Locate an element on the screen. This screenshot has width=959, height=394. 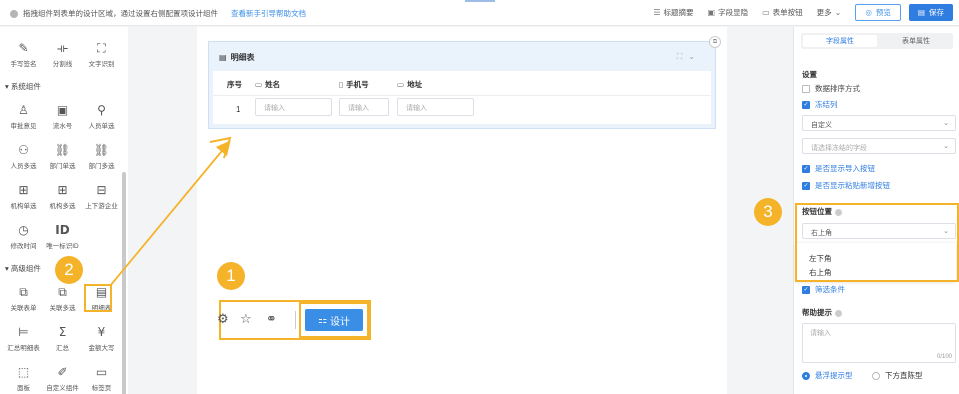
component-upstream: ⊟ 上下游企业 is located at coordinates (101, 195).